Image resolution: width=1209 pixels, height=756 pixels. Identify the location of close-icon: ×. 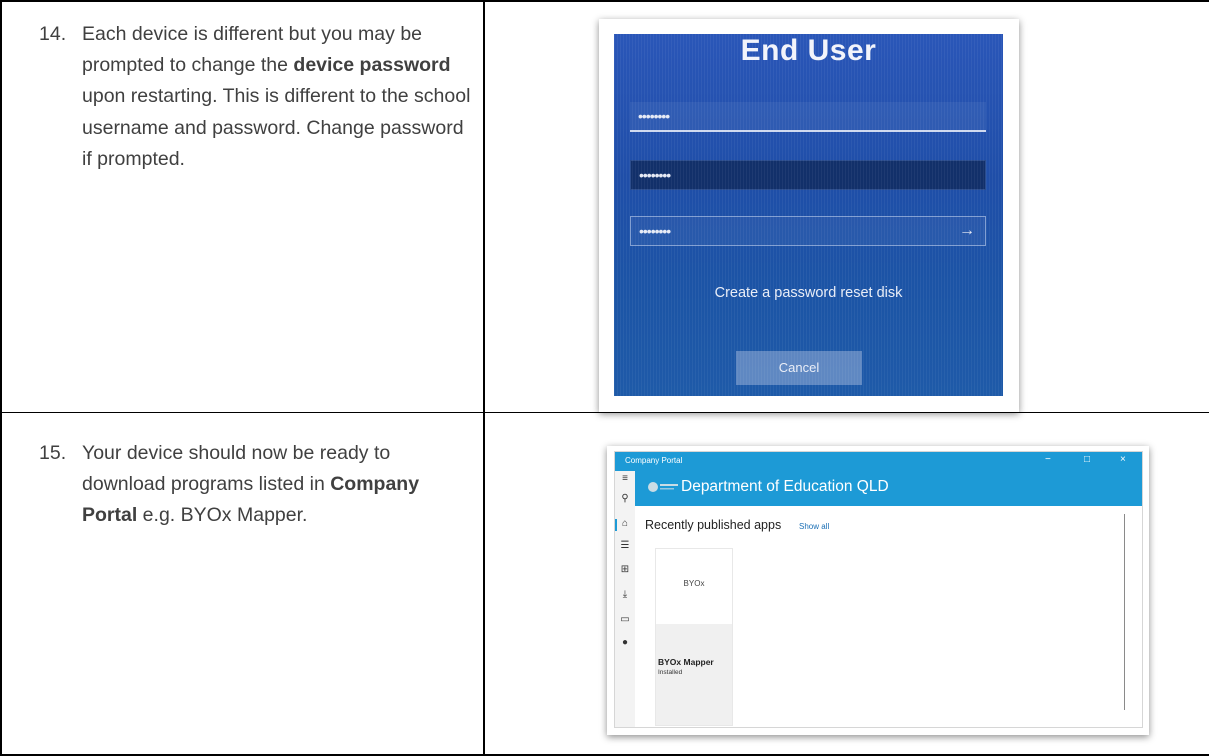
(1123, 459).